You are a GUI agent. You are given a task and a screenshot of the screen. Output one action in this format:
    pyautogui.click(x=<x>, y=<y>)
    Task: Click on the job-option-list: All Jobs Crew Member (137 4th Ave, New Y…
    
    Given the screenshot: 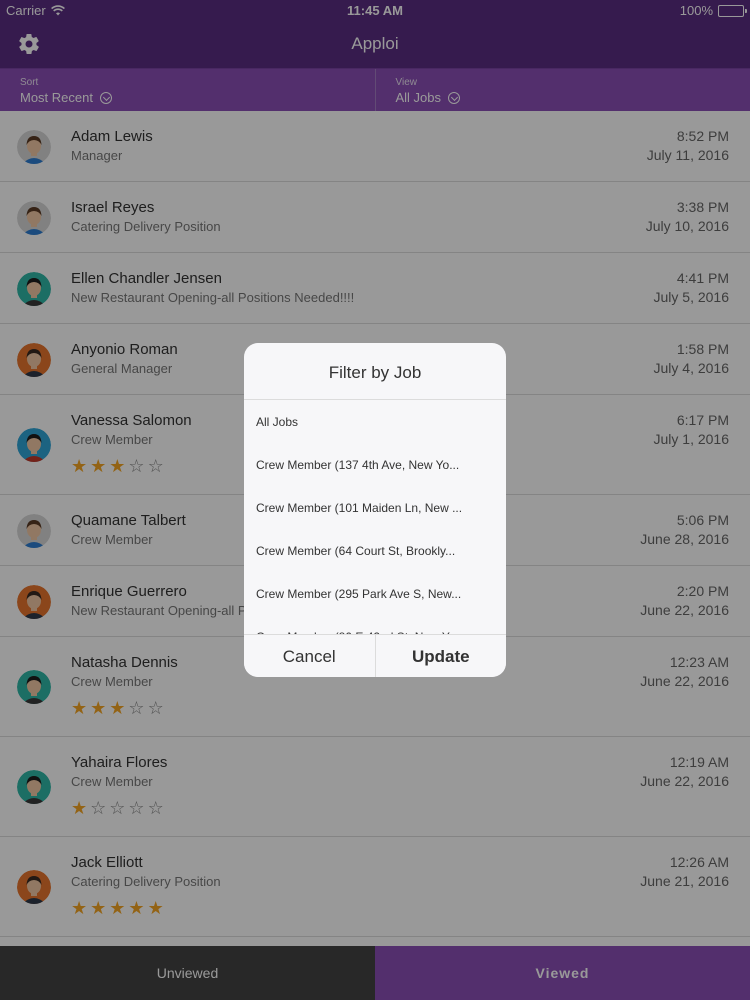 What is the action you would take?
    pyautogui.click(x=375, y=517)
    